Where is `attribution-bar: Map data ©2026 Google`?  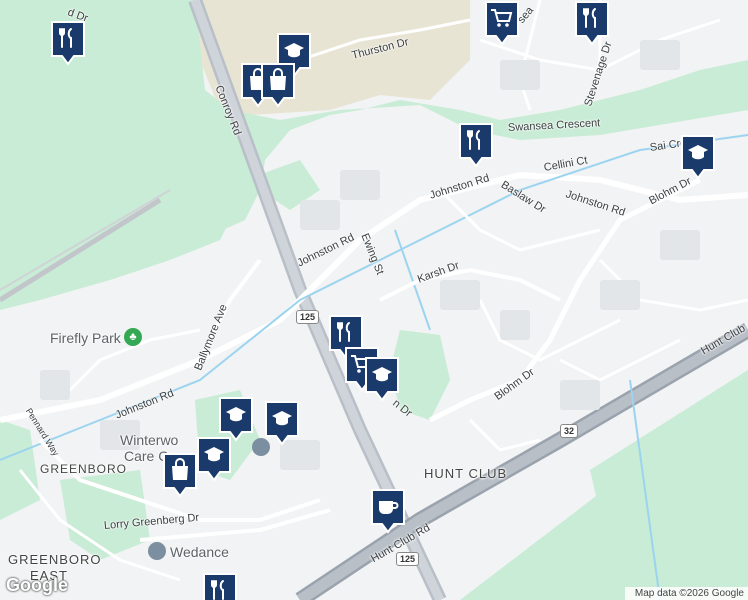
attribution-bar: Map data ©2026 Google is located at coordinates (686, 593).